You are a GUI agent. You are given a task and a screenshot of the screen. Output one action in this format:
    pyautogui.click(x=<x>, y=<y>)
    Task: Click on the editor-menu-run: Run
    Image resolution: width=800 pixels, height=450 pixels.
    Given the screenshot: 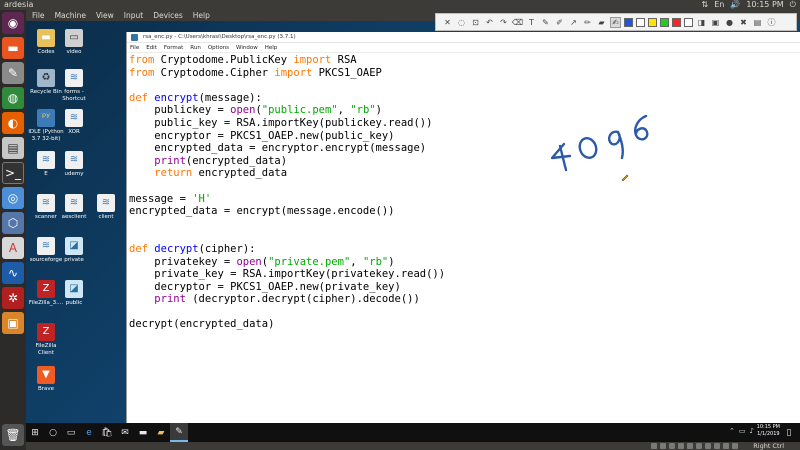 What is the action you would take?
    pyautogui.click(x=195, y=47)
    